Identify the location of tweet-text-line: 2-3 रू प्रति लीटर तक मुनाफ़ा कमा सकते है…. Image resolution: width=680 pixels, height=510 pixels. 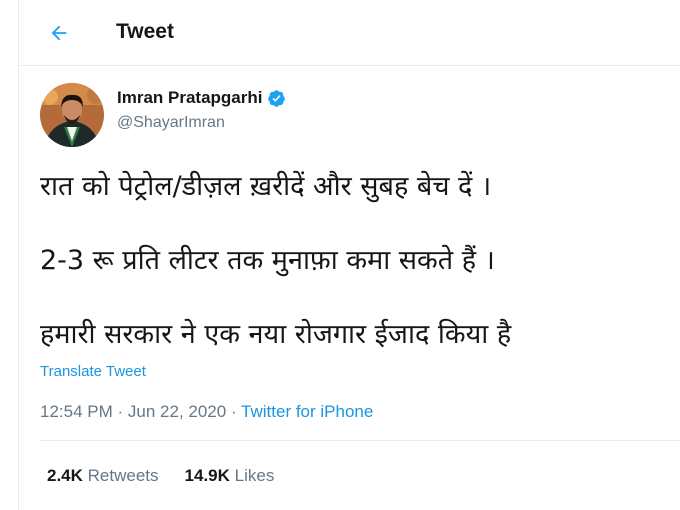
(267, 260).